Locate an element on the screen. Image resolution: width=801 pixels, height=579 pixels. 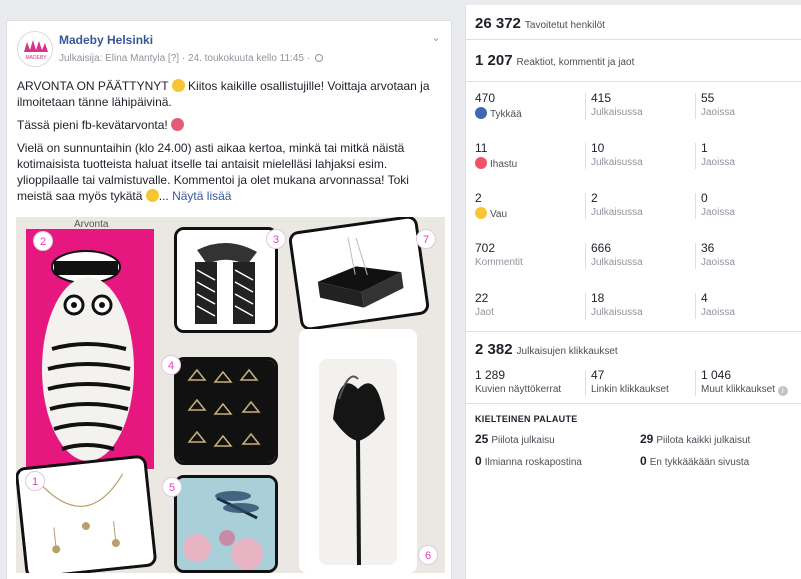
collage-number-1: 1 is located at coordinates (35, 481).